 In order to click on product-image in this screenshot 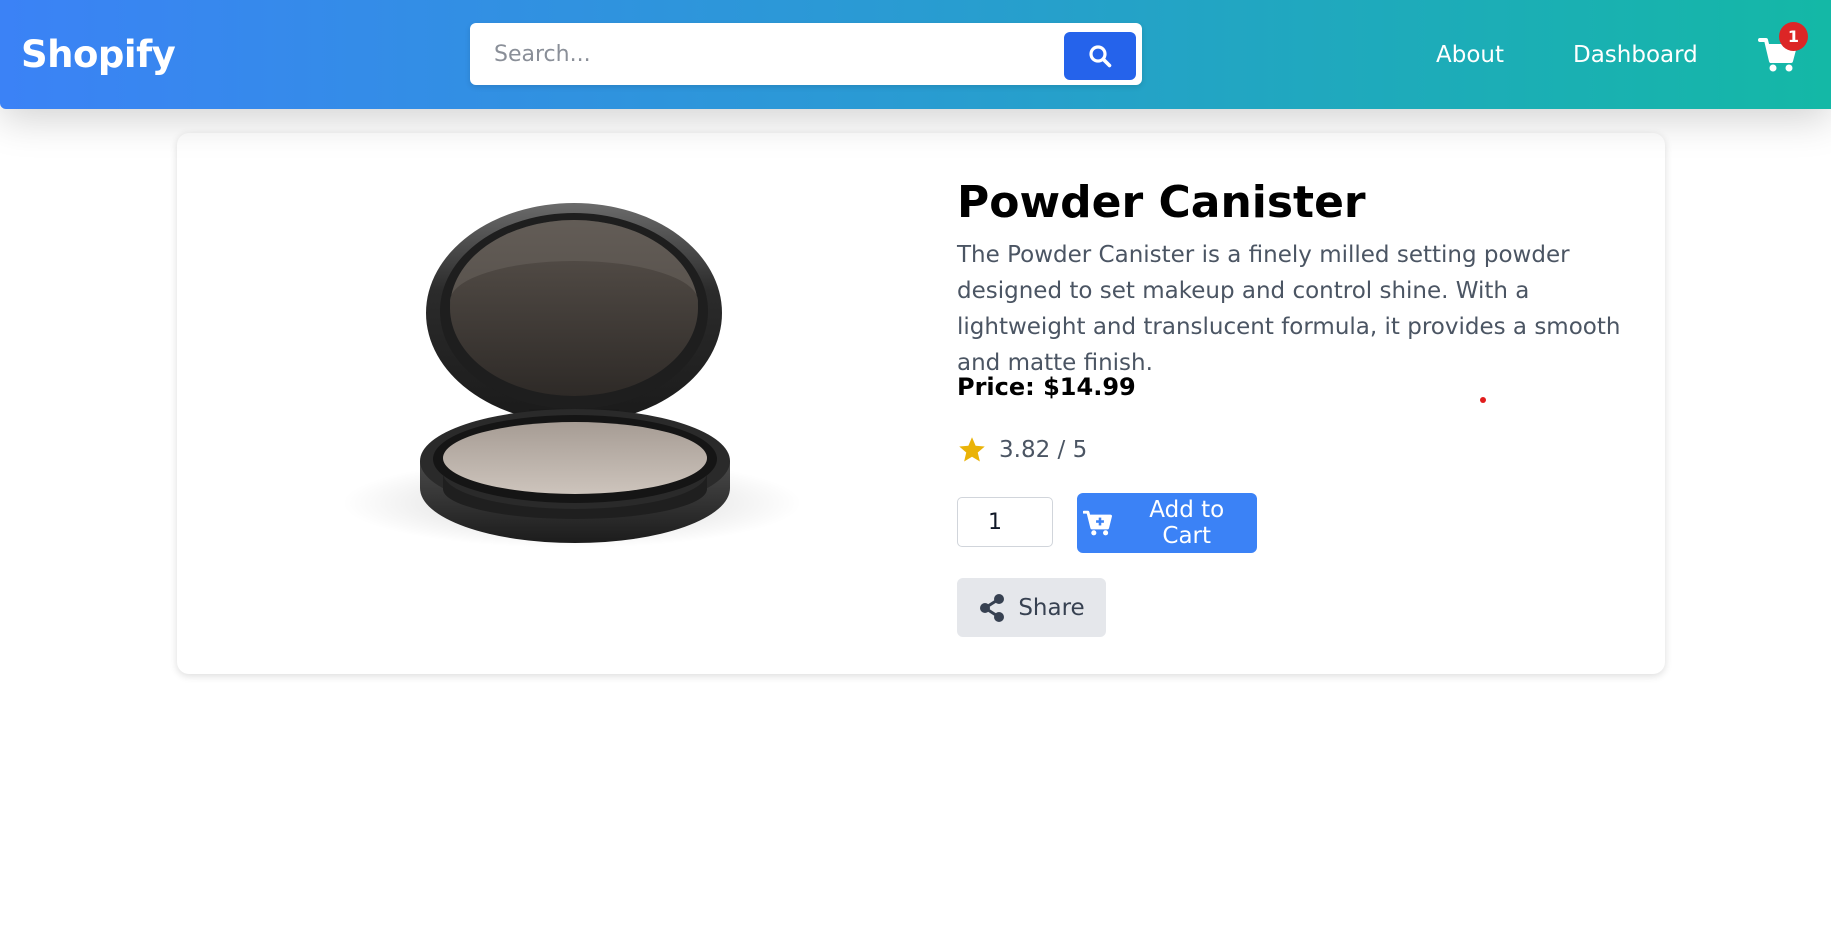, I will do `click(572, 375)`.